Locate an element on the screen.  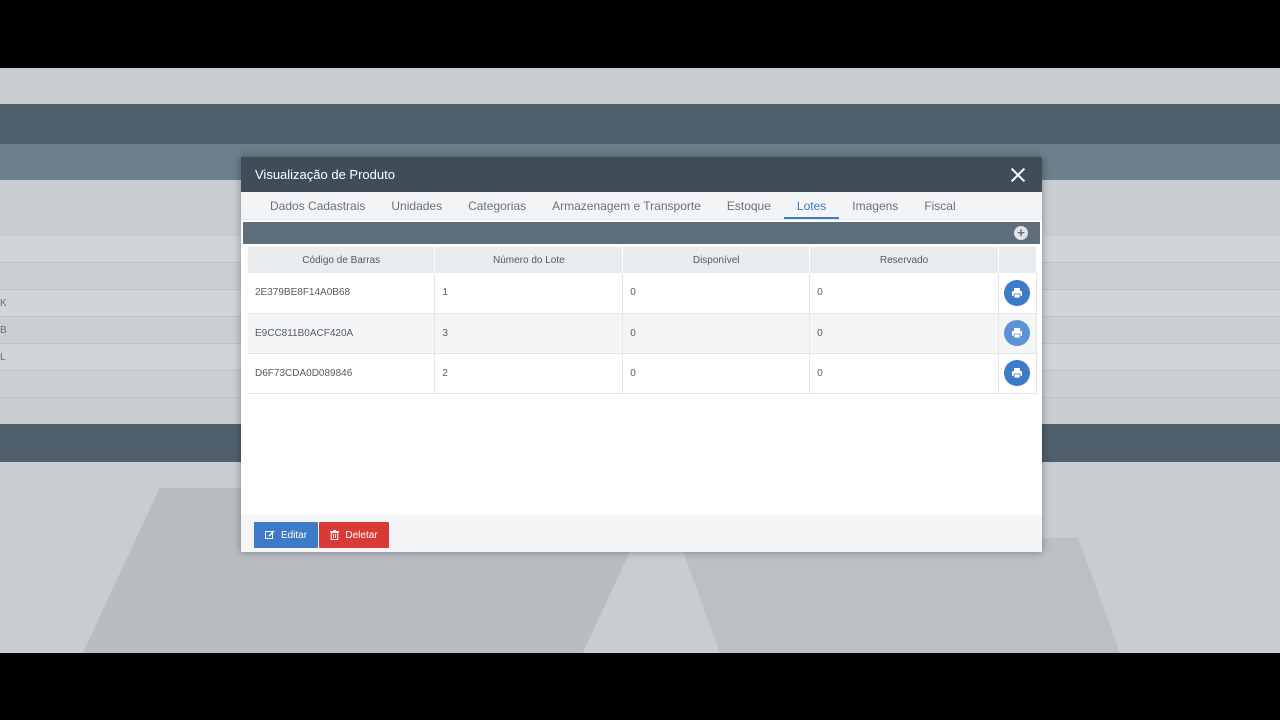
edit-button: Editar is located at coordinates (286, 535).